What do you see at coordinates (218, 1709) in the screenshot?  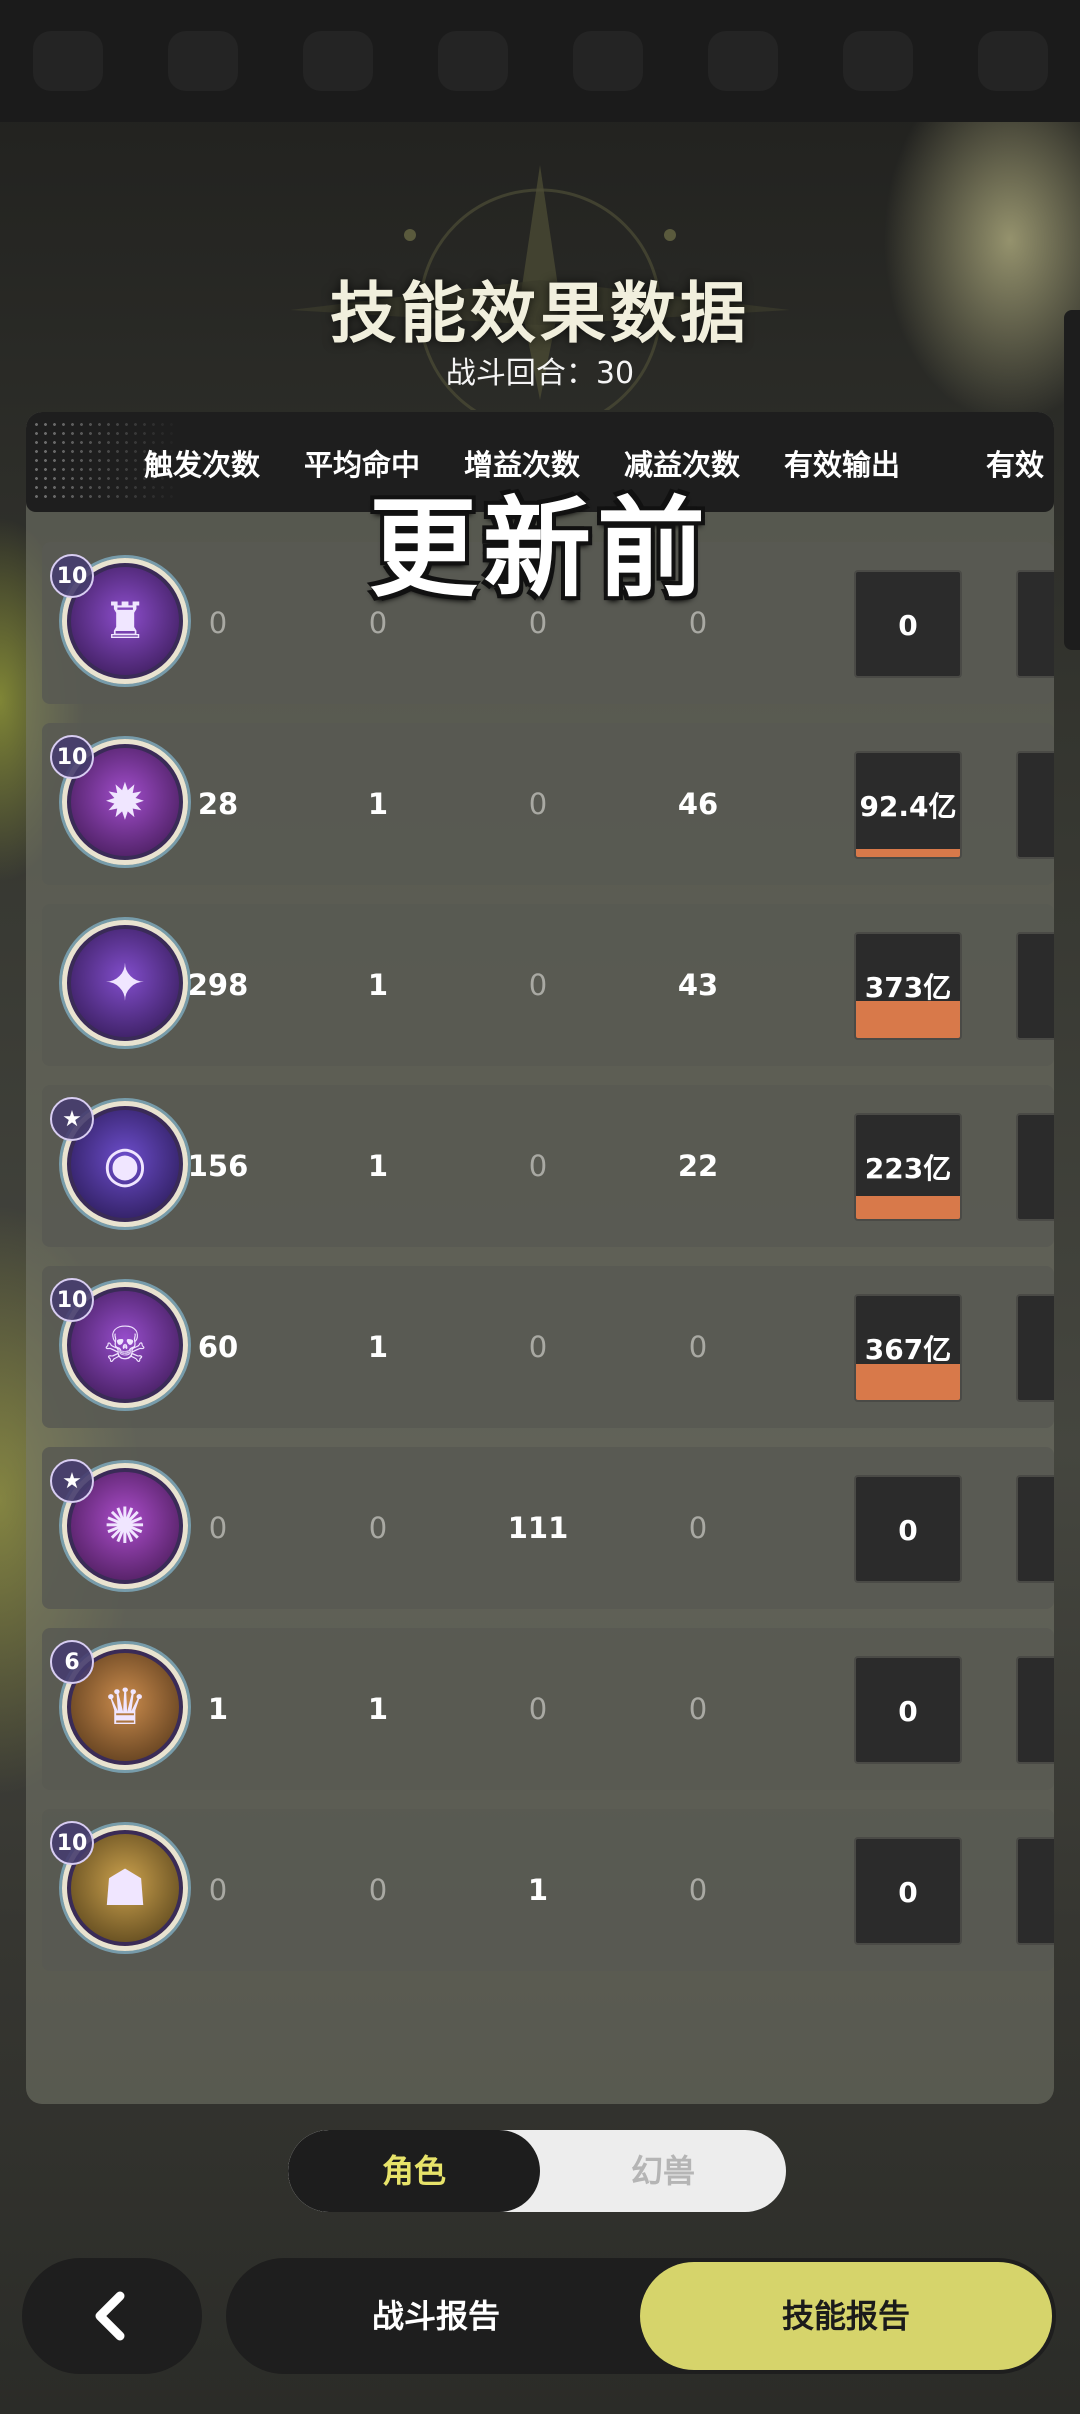 I see `trigger-count: 1` at bounding box center [218, 1709].